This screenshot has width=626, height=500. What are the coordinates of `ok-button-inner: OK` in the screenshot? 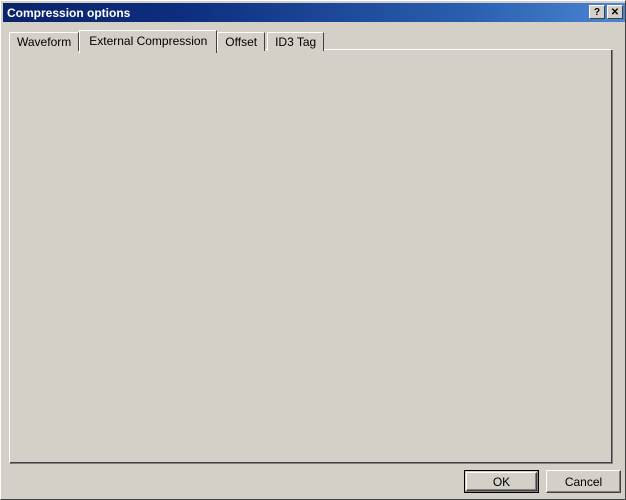 It's located at (501, 481).